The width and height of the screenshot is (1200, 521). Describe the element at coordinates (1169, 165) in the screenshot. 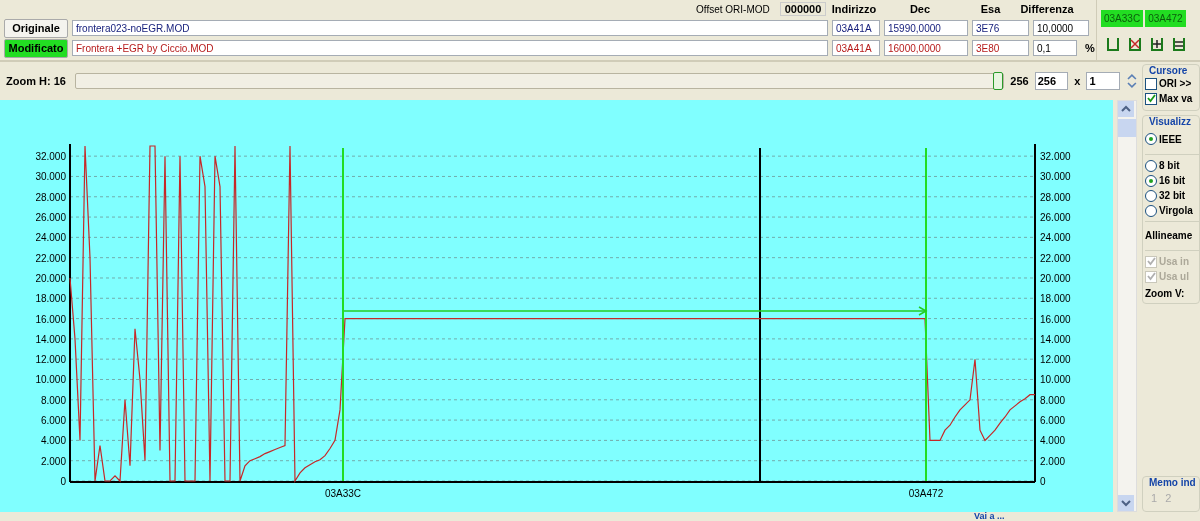

I see `radio-label: 8 bit` at that location.